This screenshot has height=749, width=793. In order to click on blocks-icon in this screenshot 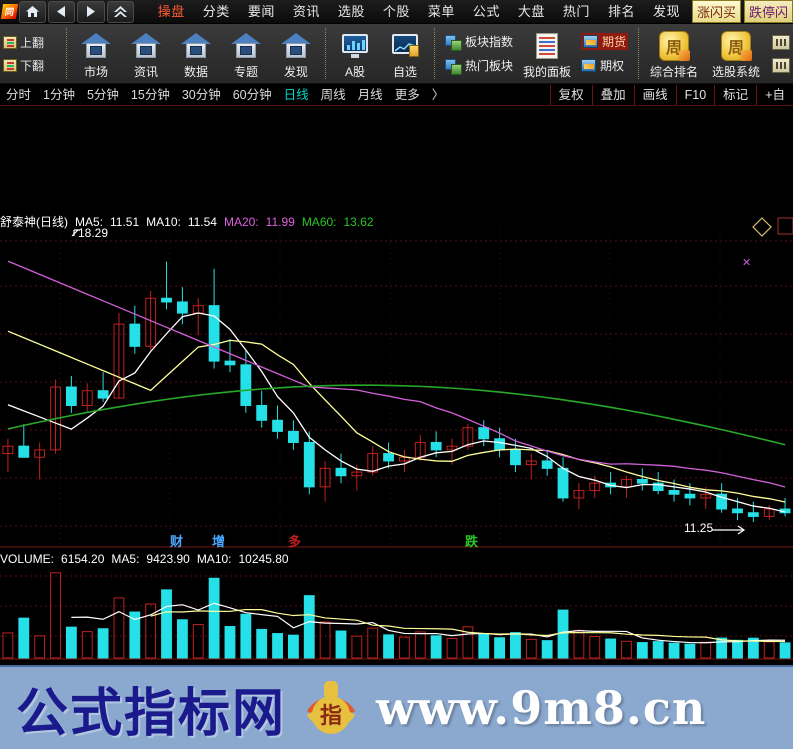, I will do `click(453, 66)`.